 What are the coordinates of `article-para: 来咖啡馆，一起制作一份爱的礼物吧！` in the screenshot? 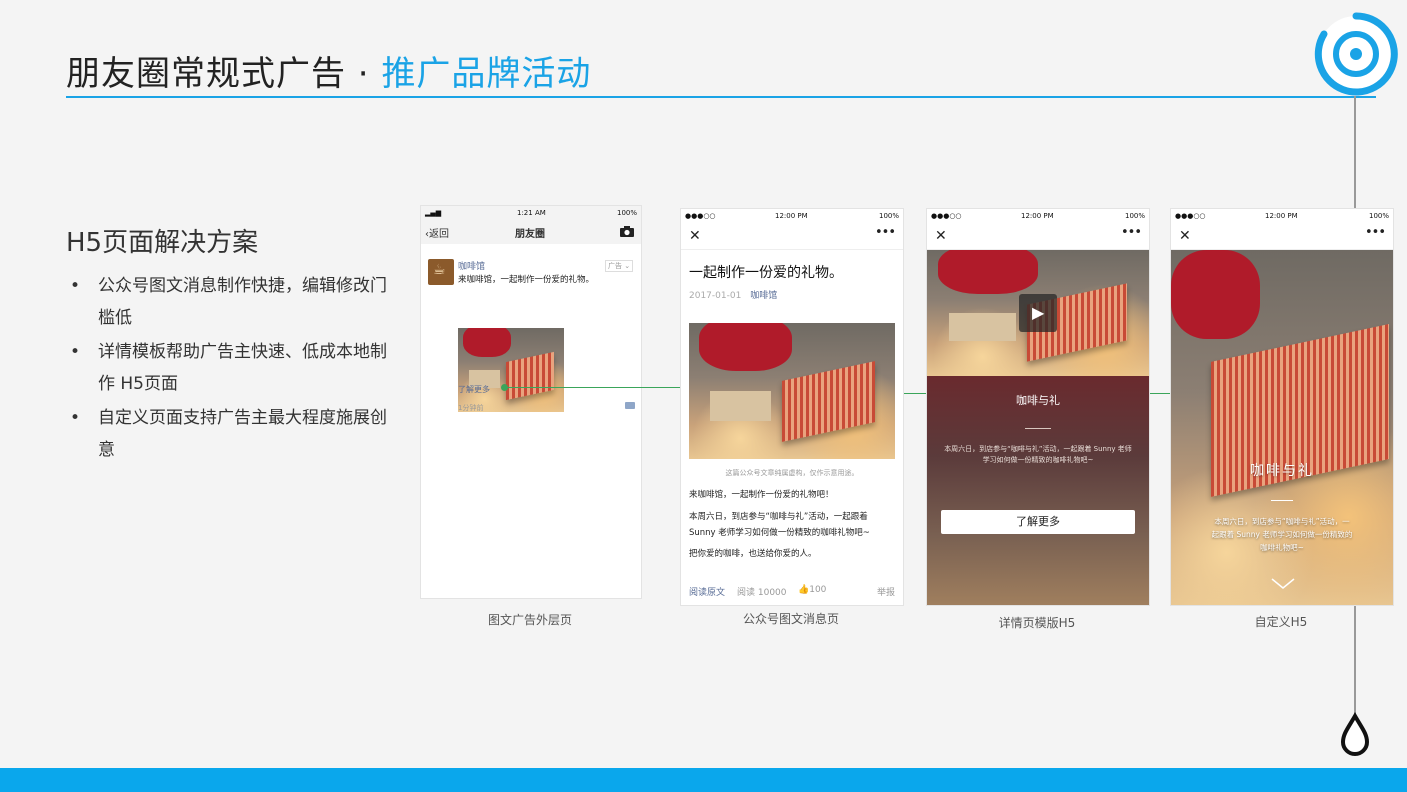 It's located at (761, 495).